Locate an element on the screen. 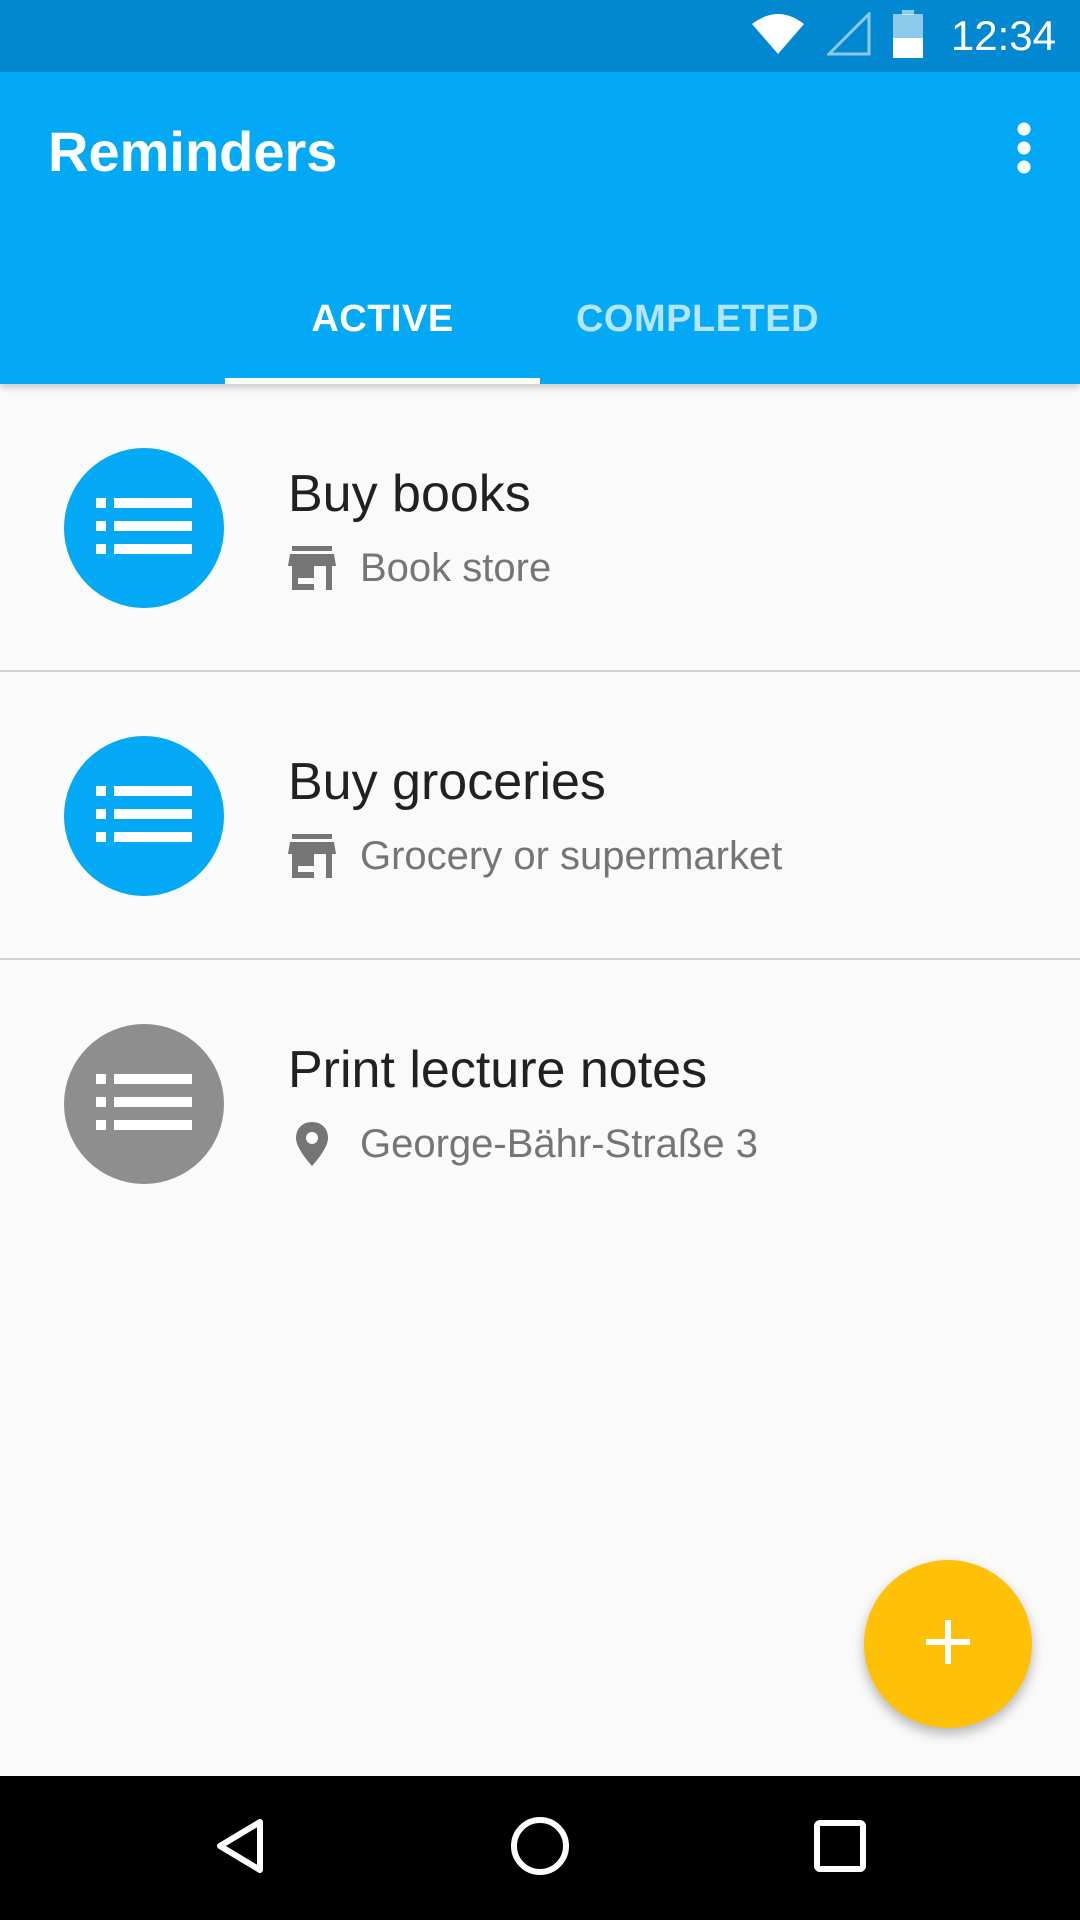 The height and width of the screenshot is (1920, 1080). reminder-title: Buy groceries is located at coordinates (447, 782).